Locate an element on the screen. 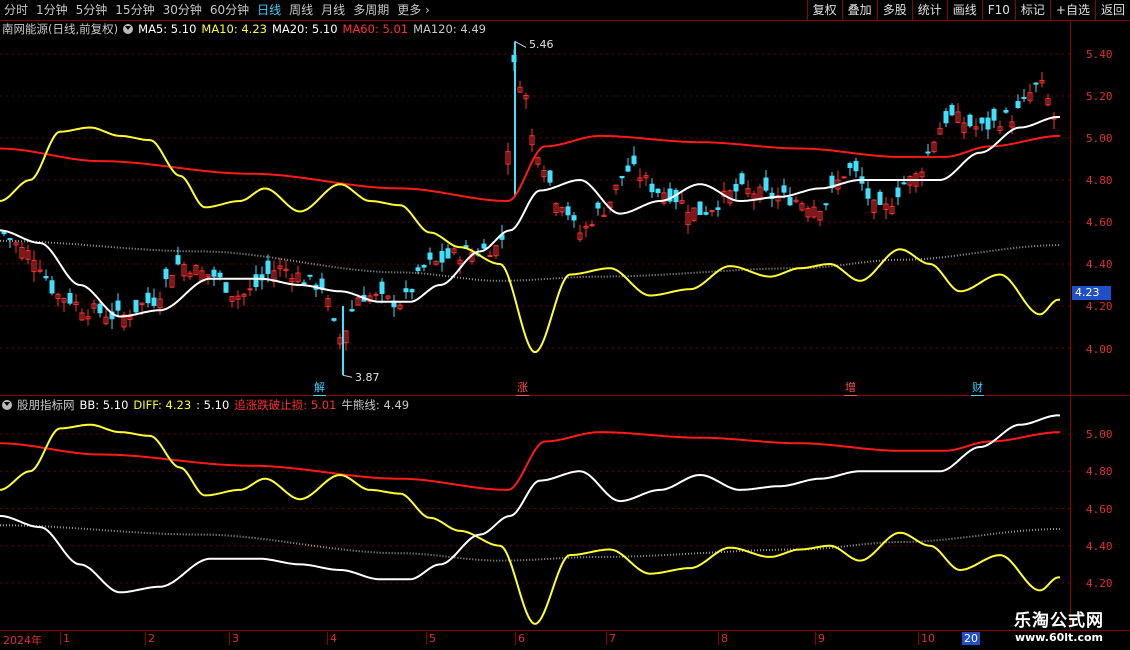  event-marker: 增 is located at coordinates (850, 388).